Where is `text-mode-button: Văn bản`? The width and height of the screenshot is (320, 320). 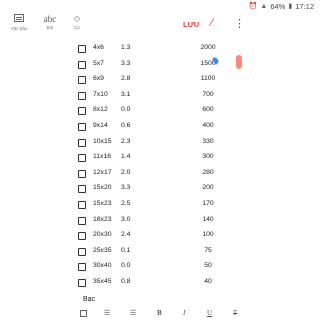
text-mode-button: Văn bản is located at coordinates (19, 22).